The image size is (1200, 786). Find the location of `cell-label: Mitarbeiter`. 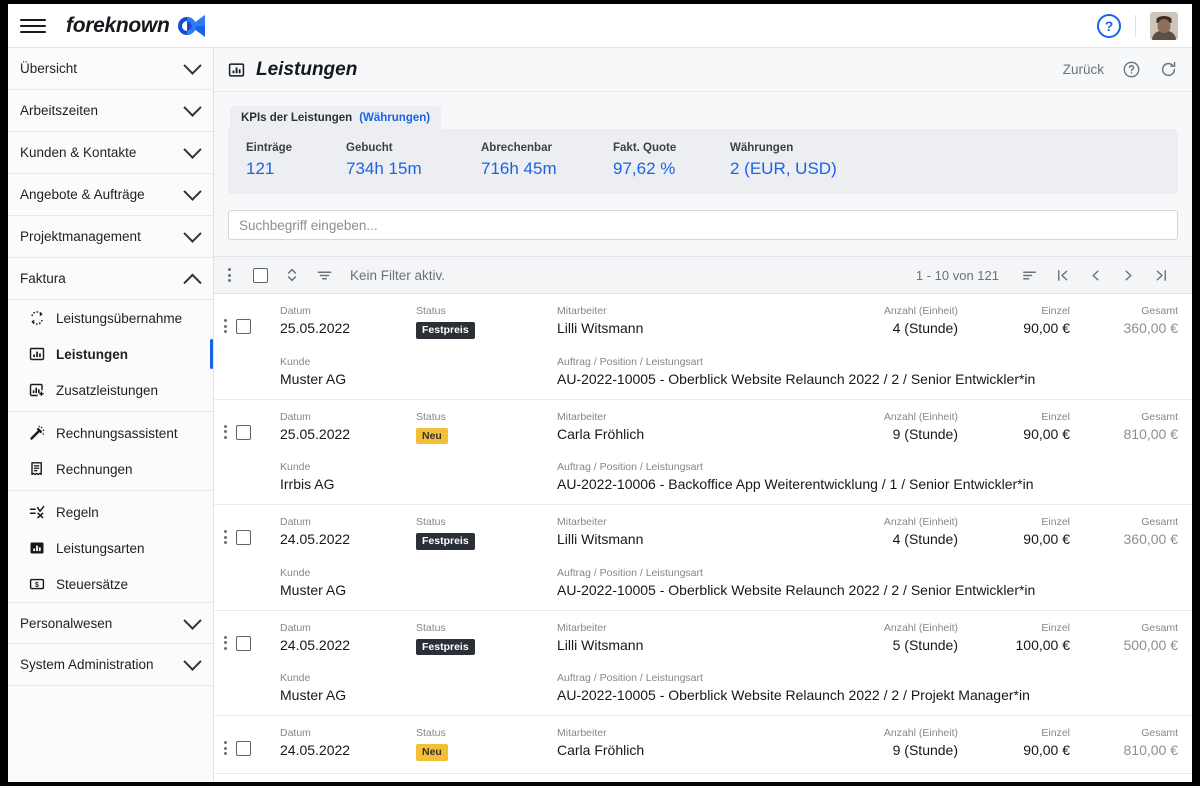

cell-label: Mitarbeiter is located at coordinates (582, 416).